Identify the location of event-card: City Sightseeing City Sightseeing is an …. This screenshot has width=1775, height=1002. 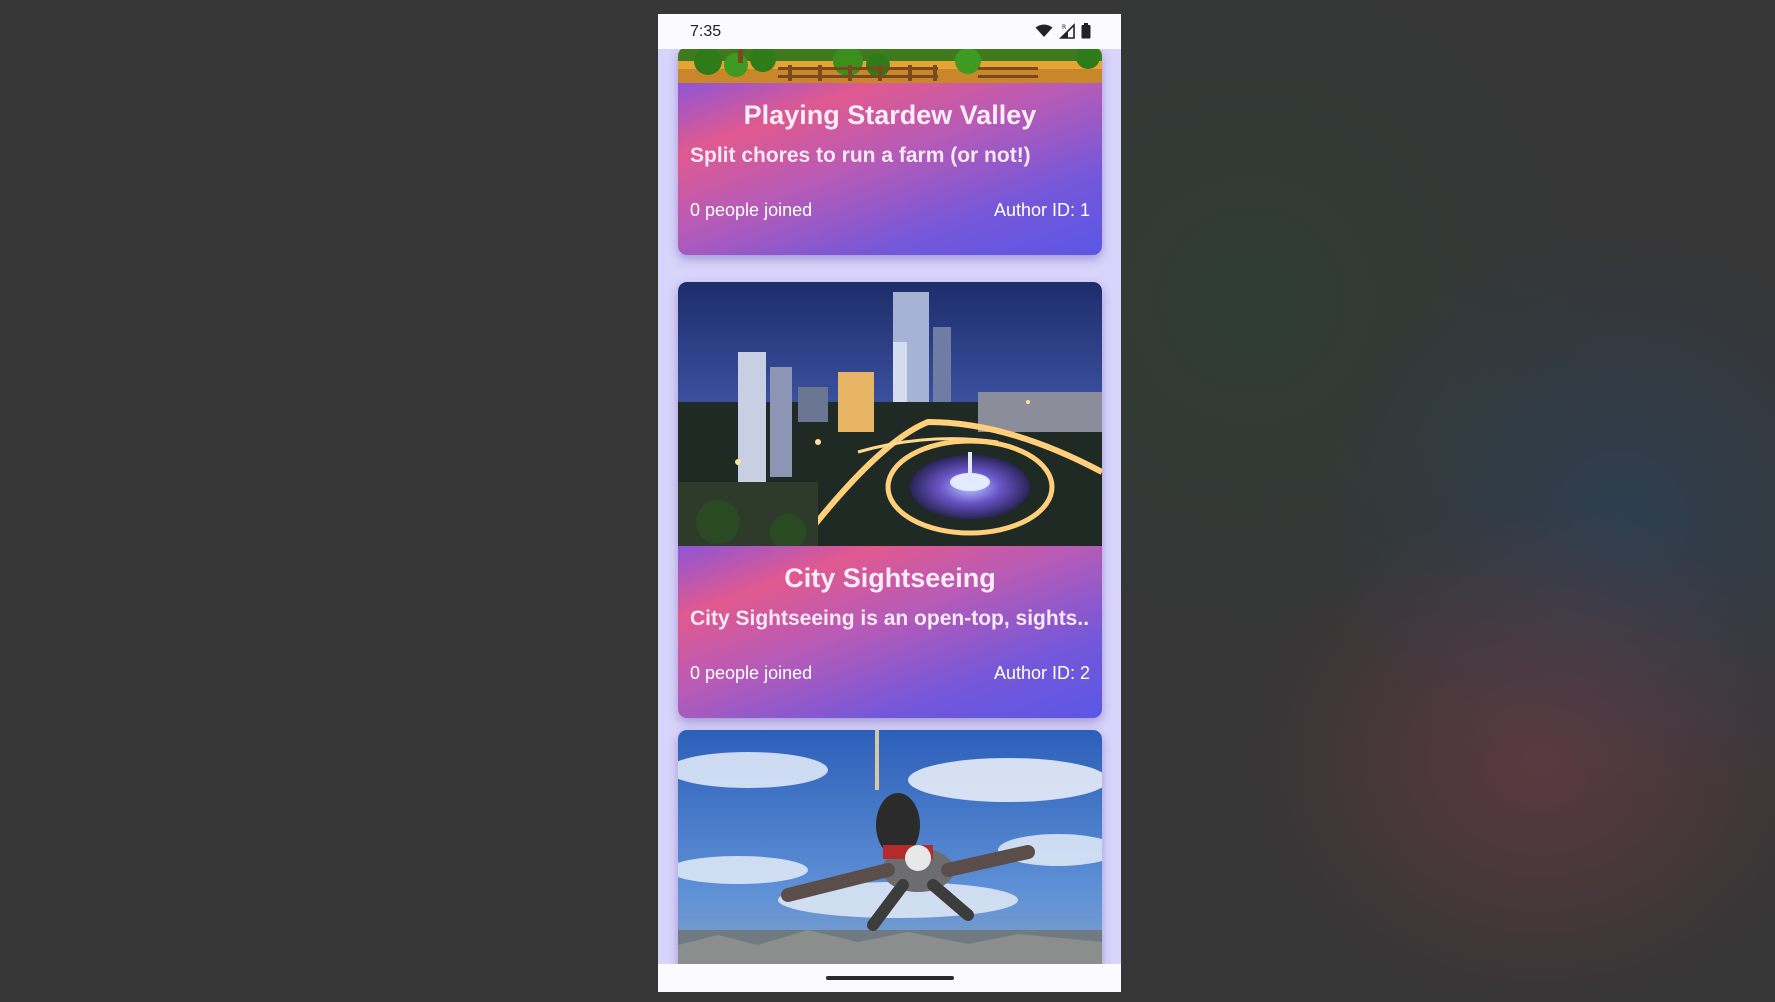
(890, 500).